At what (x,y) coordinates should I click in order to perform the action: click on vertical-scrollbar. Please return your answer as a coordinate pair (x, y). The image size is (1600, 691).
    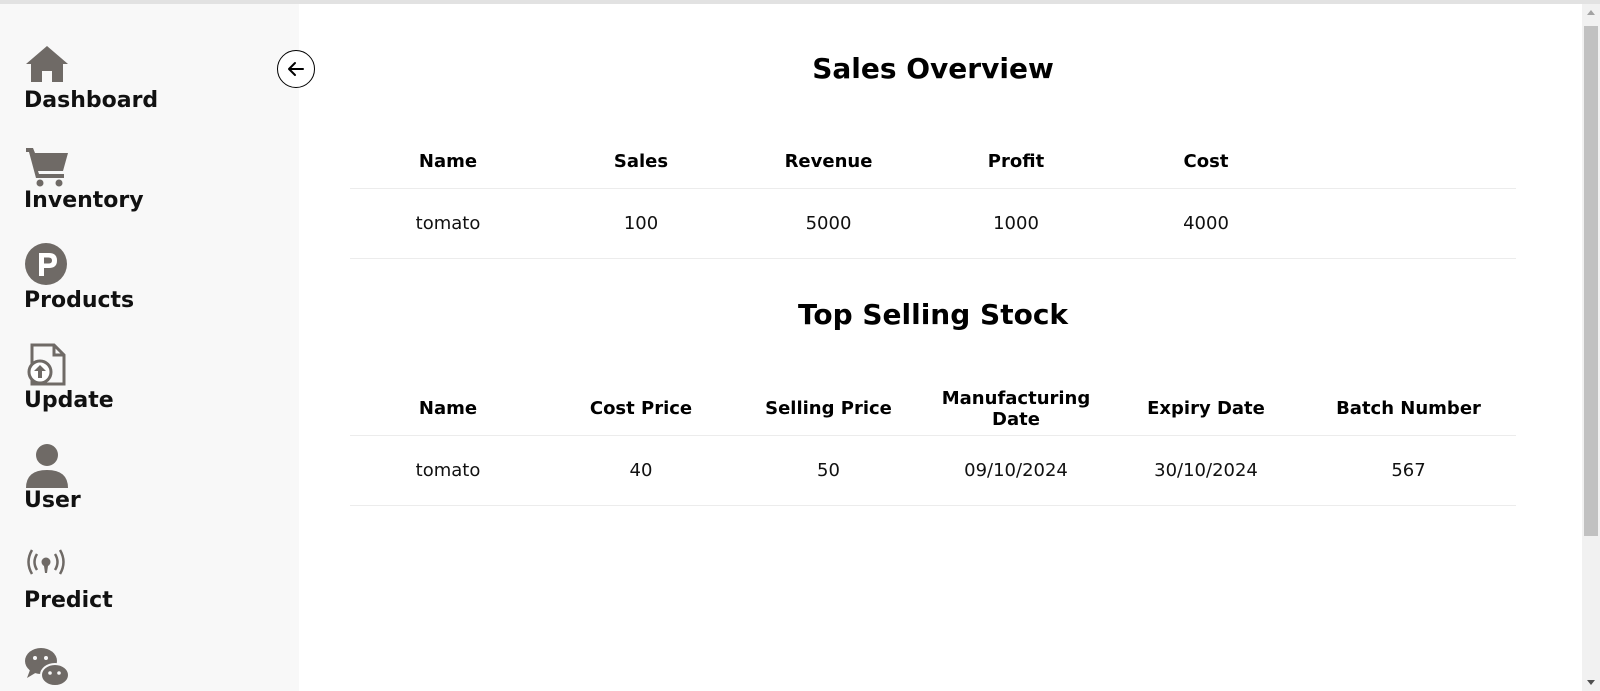
    Looking at the image, I should click on (1591, 347).